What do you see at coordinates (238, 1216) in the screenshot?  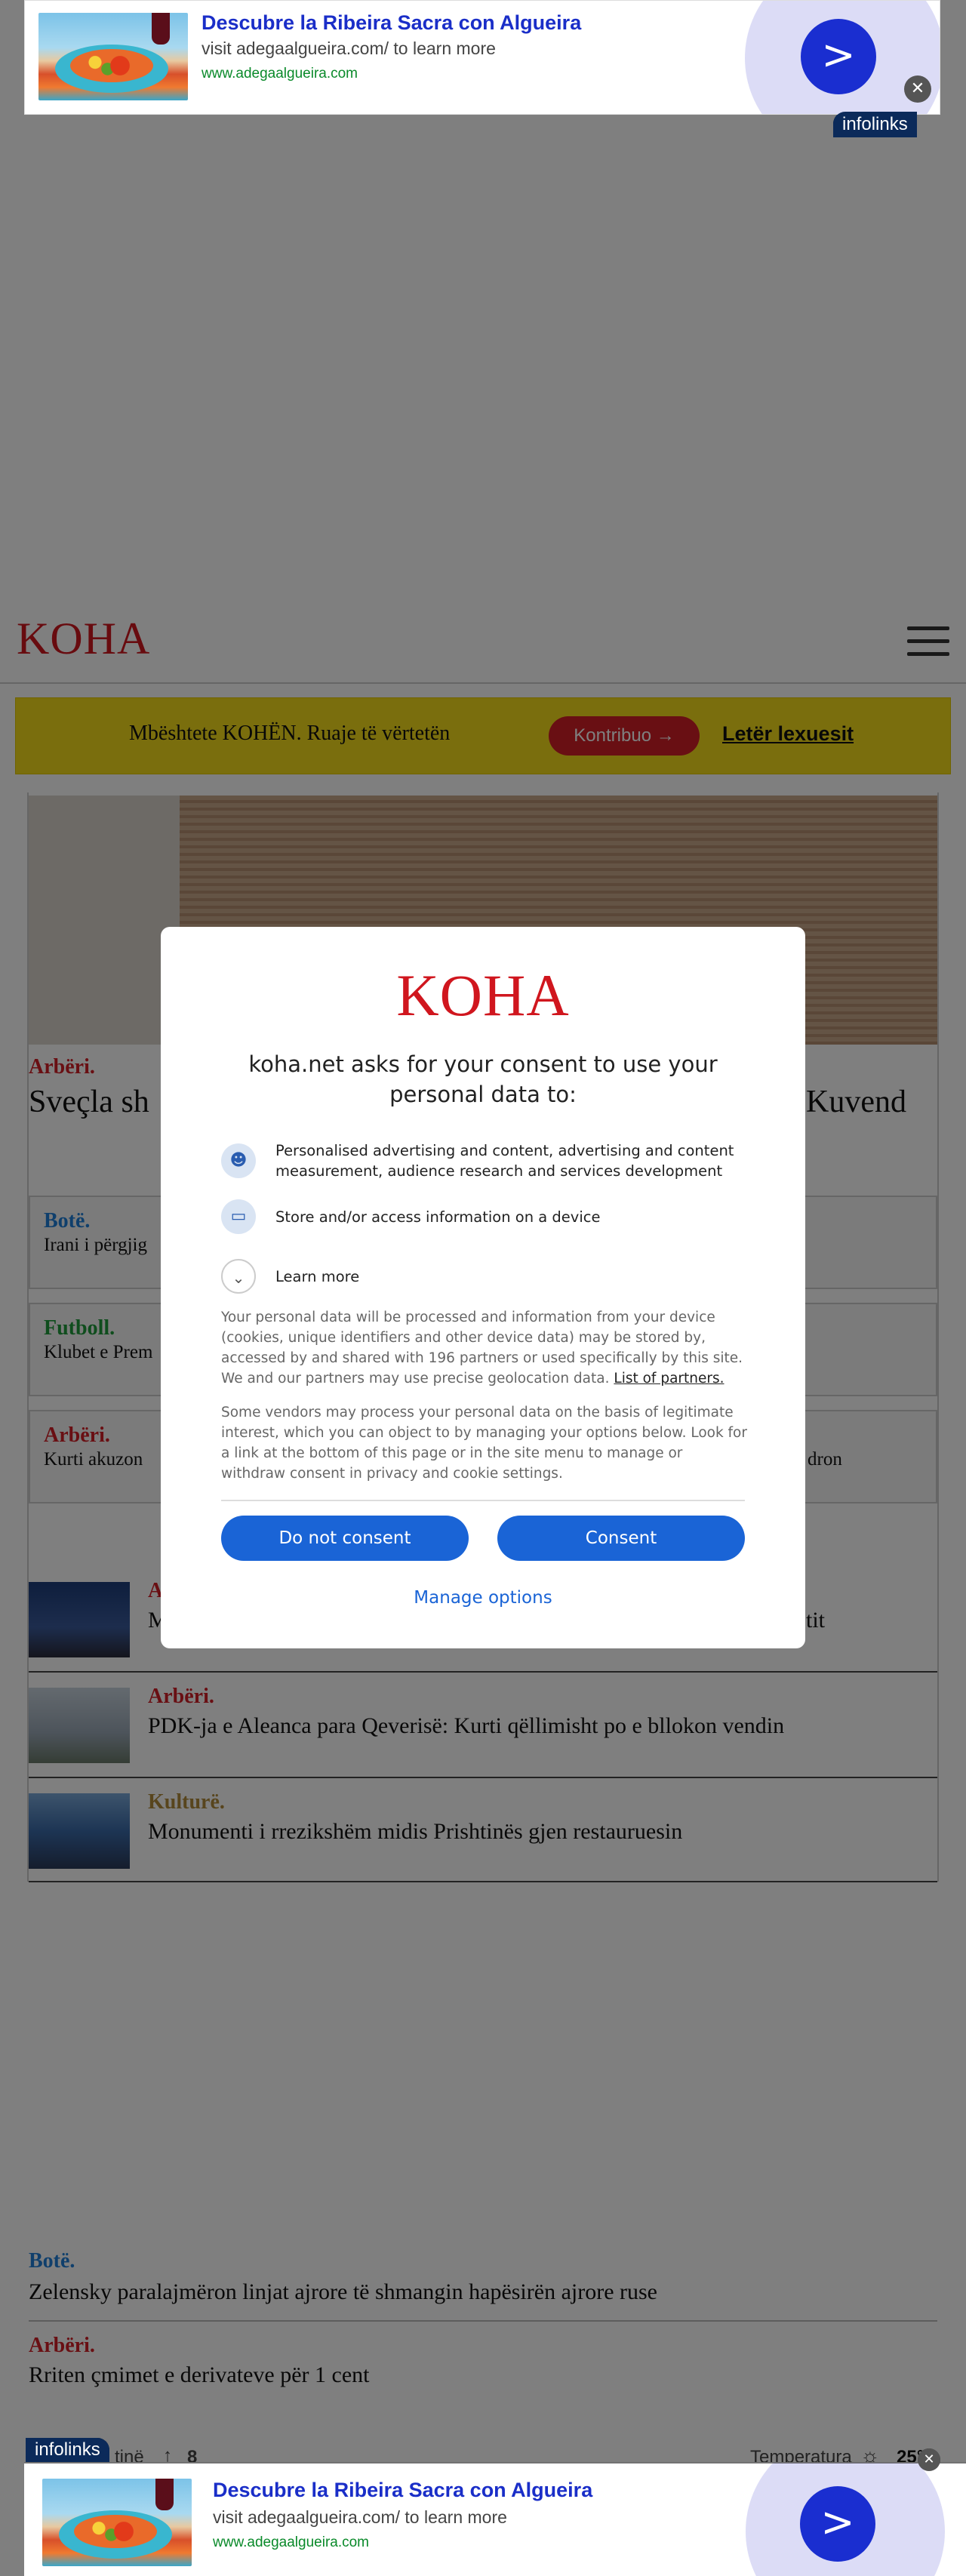 I see `device-icon: ▭` at bounding box center [238, 1216].